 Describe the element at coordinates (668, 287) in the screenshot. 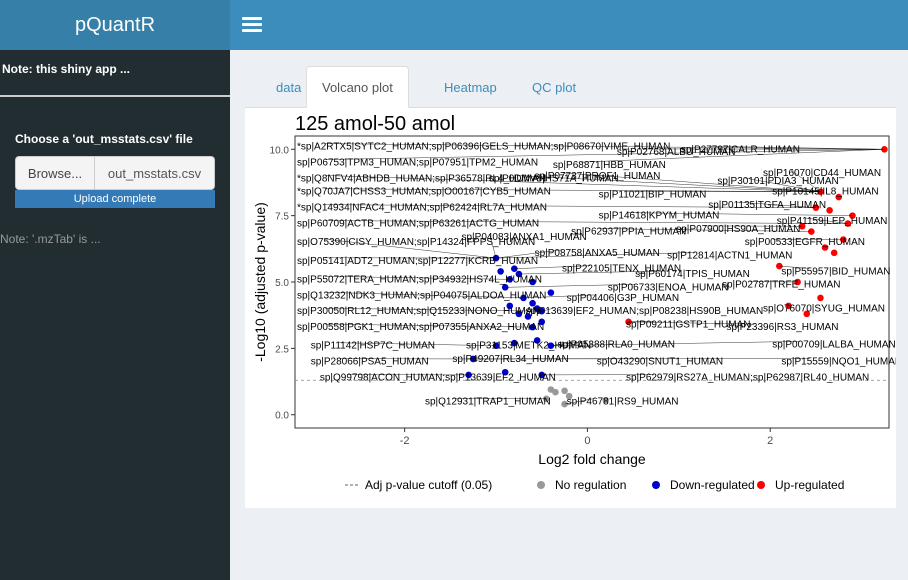

I see `protein-label: sp|P06733|ENOA_HUMAN` at that location.